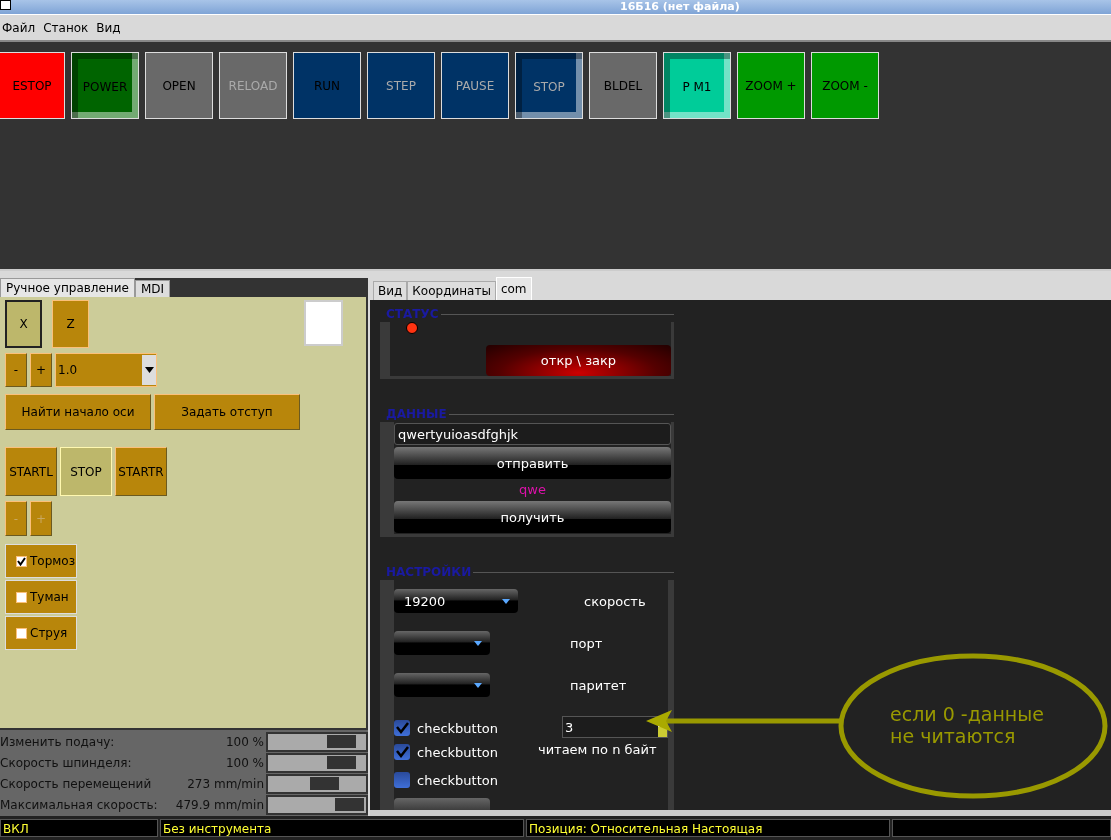 The image size is (1111, 840). What do you see at coordinates (323, 323) in the screenshot?
I see `color-swatch` at bounding box center [323, 323].